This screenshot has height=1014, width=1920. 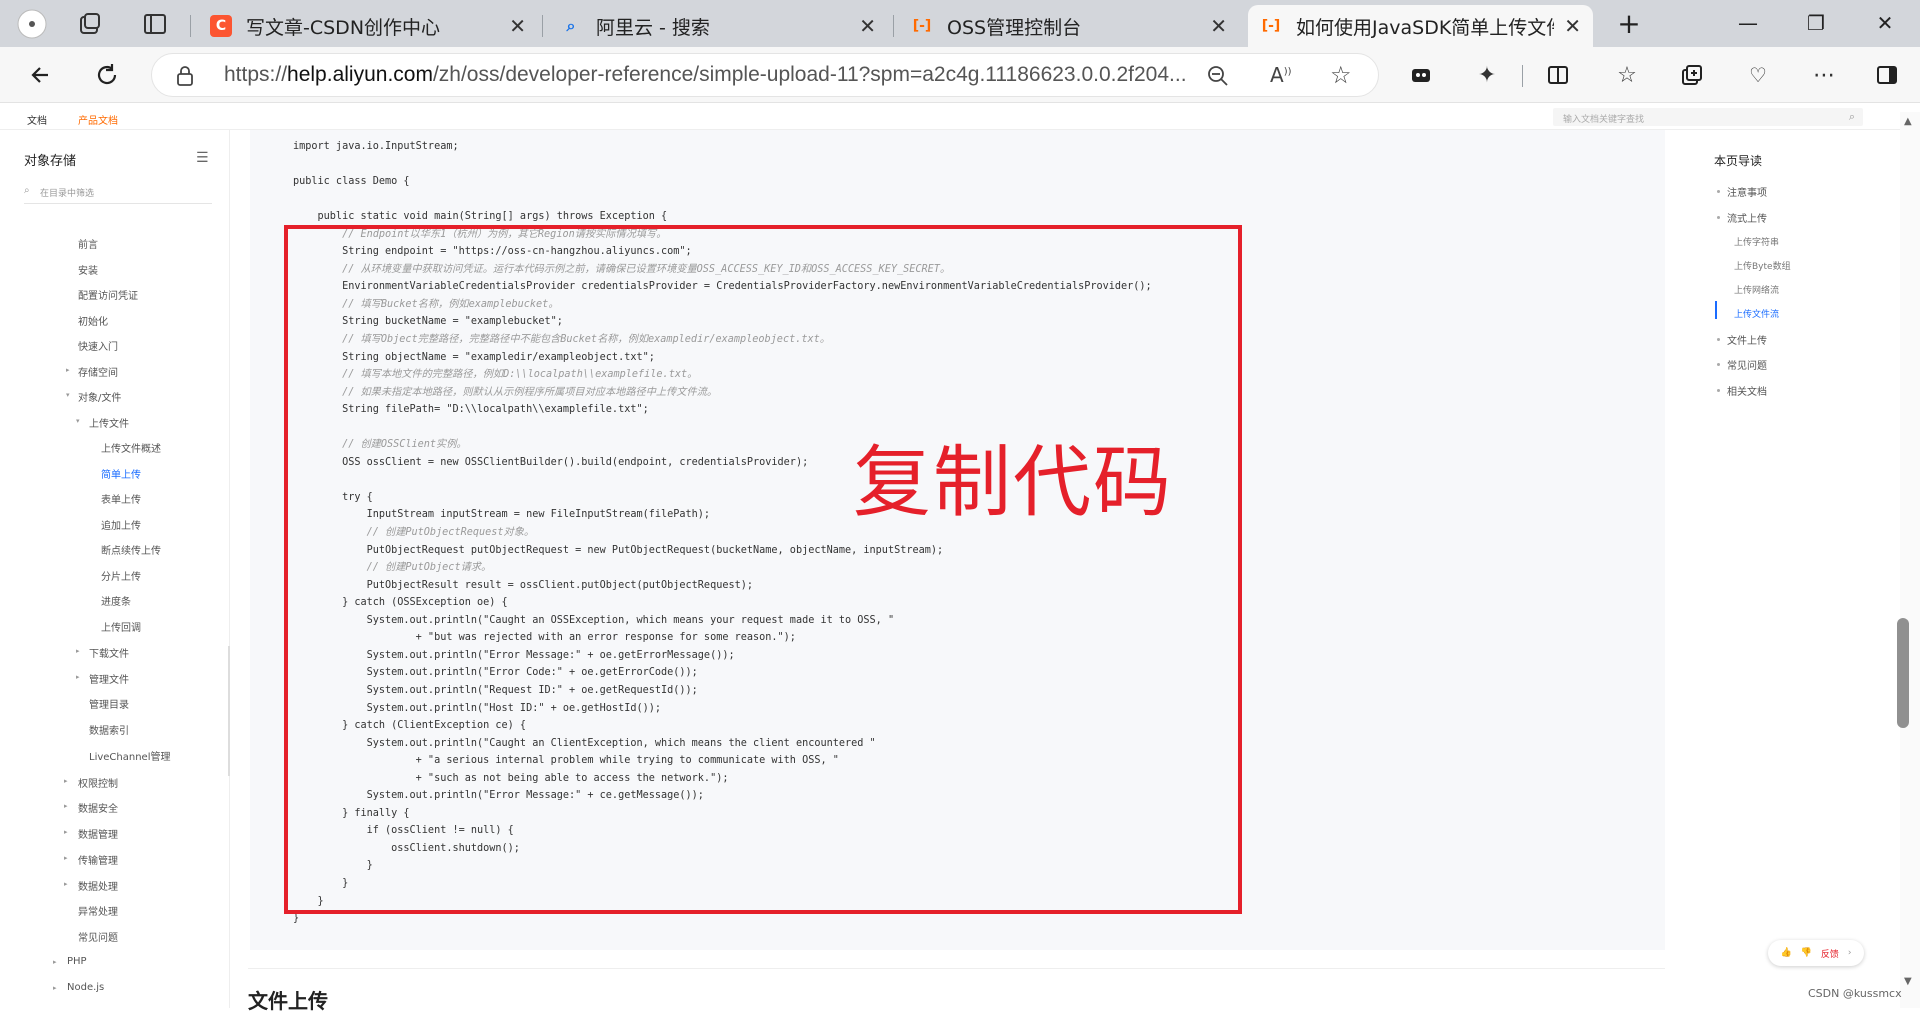 What do you see at coordinates (98, 885) in the screenshot?
I see `leftnav-item: 数据处理` at bounding box center [98, 885].